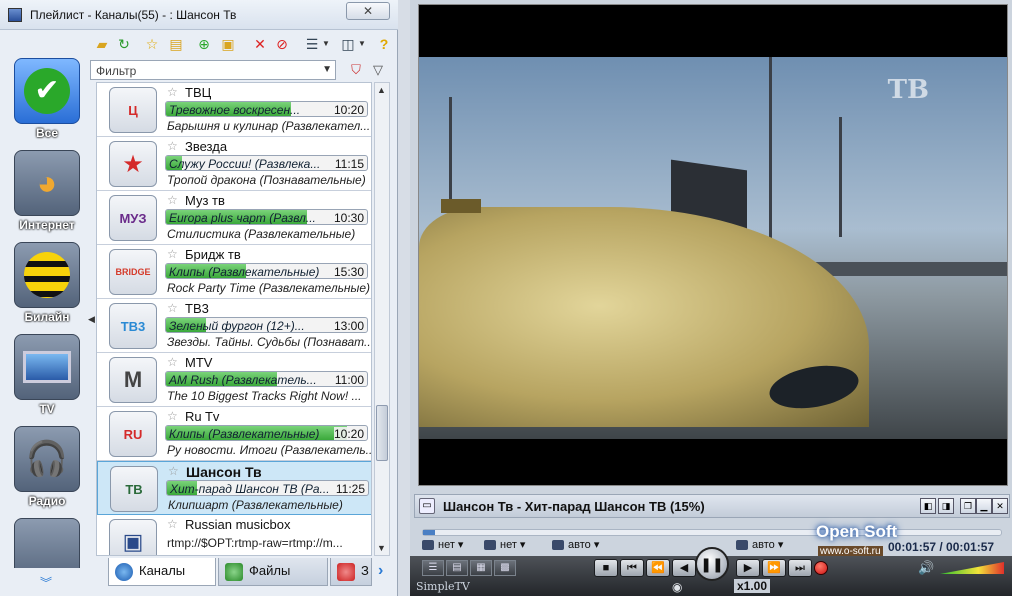 The width and height of the screenshot is (1012, 596). Describe the element at coordinates (433, 568) in the screenshot. I see `list-view-icon: ☰` at that location.